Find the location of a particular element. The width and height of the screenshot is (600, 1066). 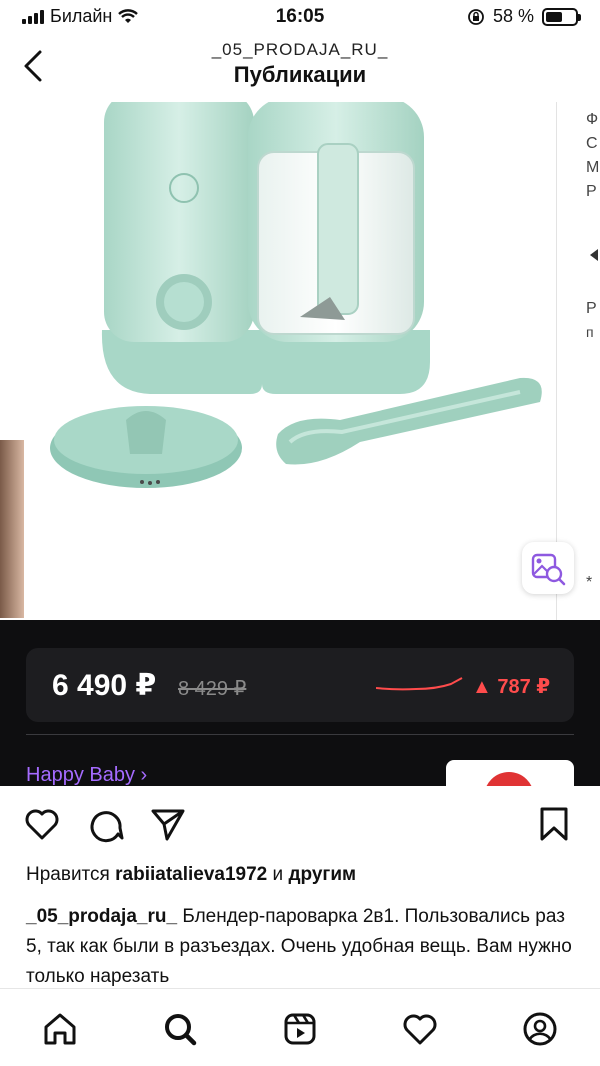

brand-logo is located at coordinates (509, 779).